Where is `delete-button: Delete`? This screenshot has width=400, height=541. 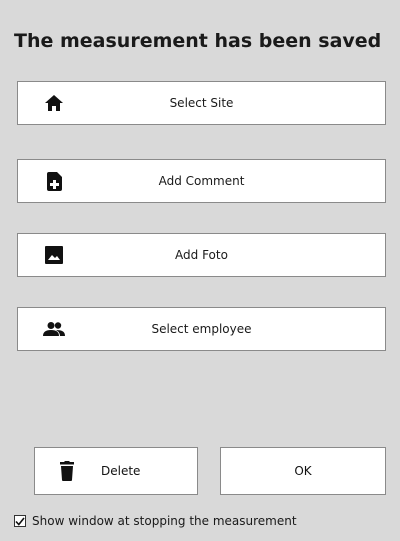
delete-button: Delete is located at coordinates (116, 471).